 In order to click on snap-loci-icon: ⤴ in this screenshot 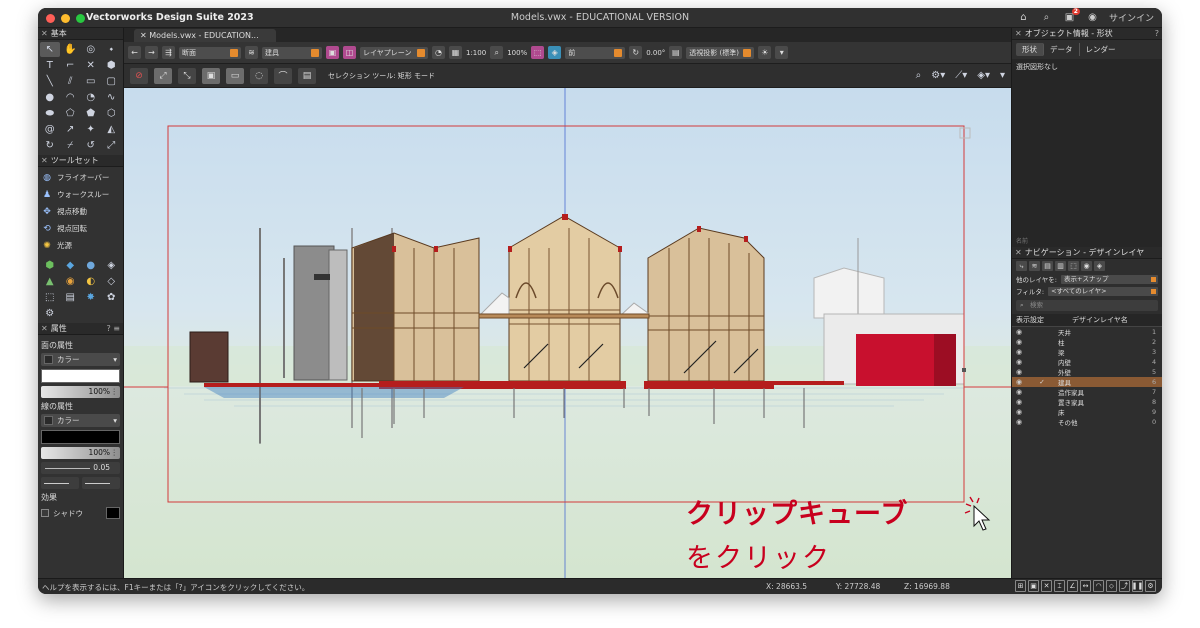, I will do `click(1124, 586)`.